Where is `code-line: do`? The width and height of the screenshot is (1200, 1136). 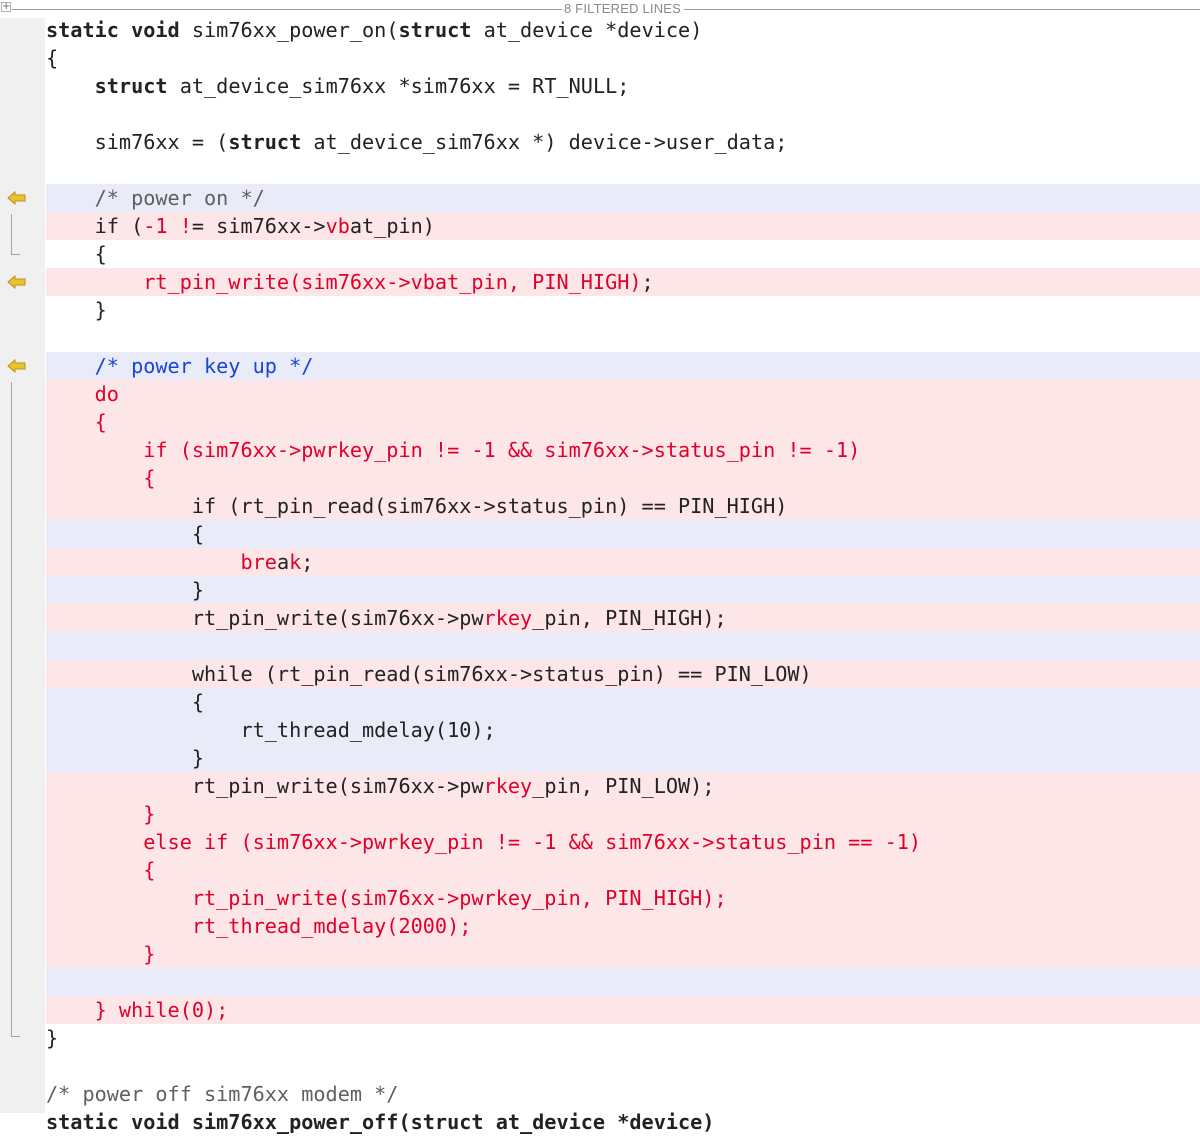
code-line: do is located at coordinates (623, 394).